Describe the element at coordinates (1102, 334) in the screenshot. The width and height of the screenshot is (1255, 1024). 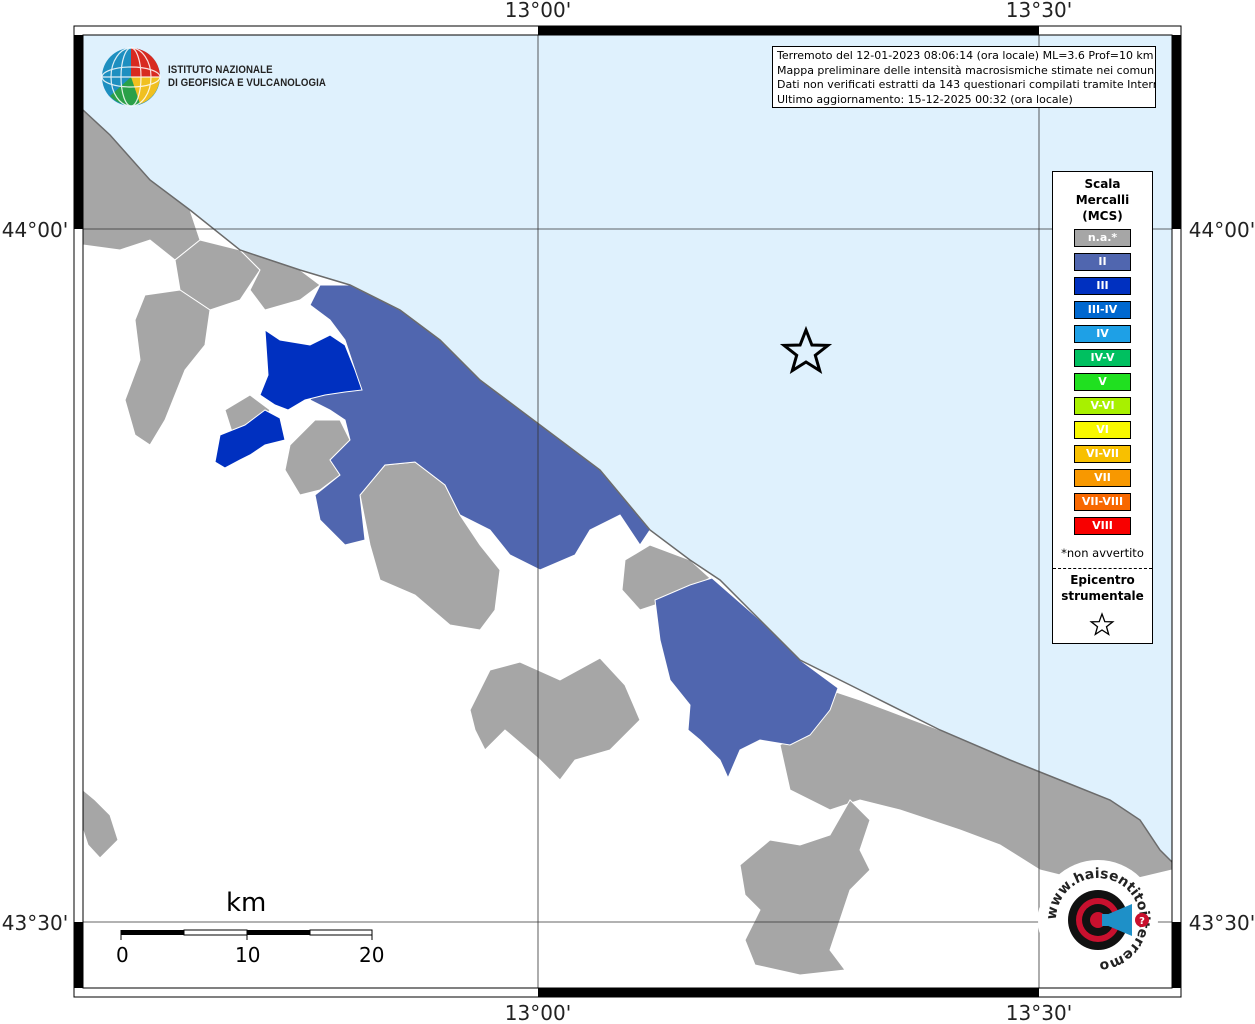
I see `legend-item-iv: IV` at that location.